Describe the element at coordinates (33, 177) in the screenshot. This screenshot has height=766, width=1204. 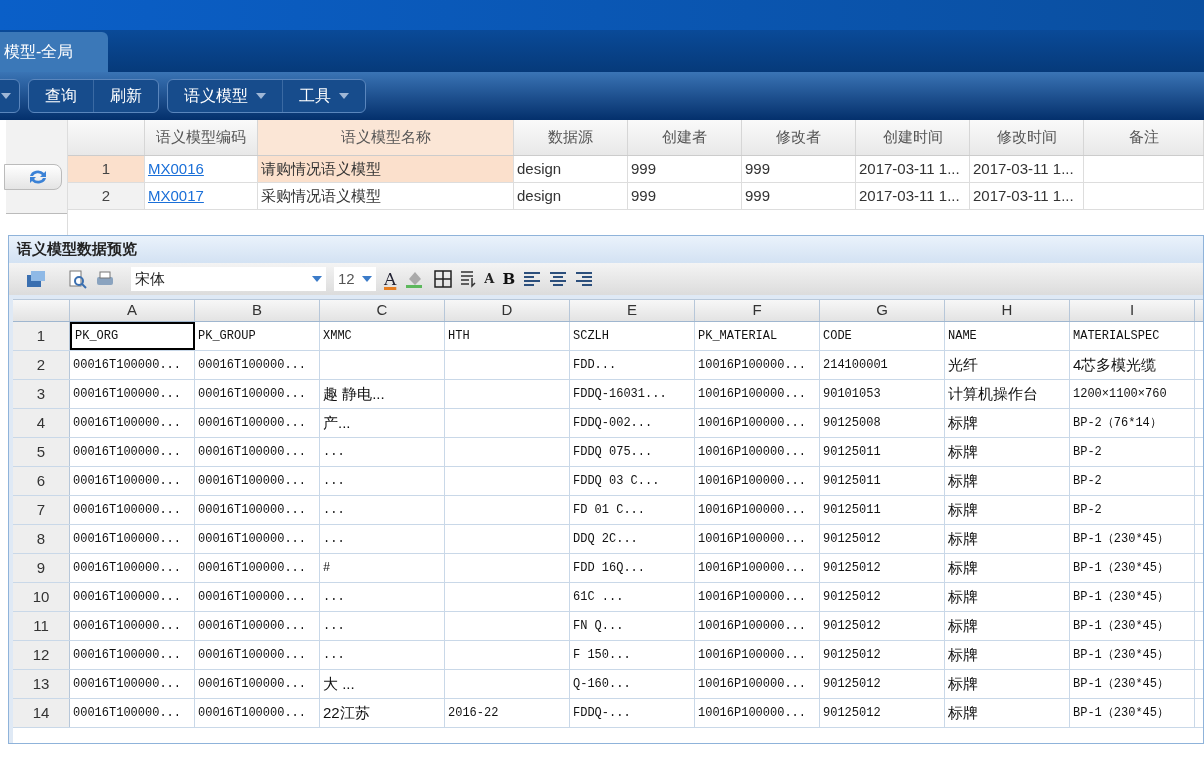
I see `refresh-button` at that location.